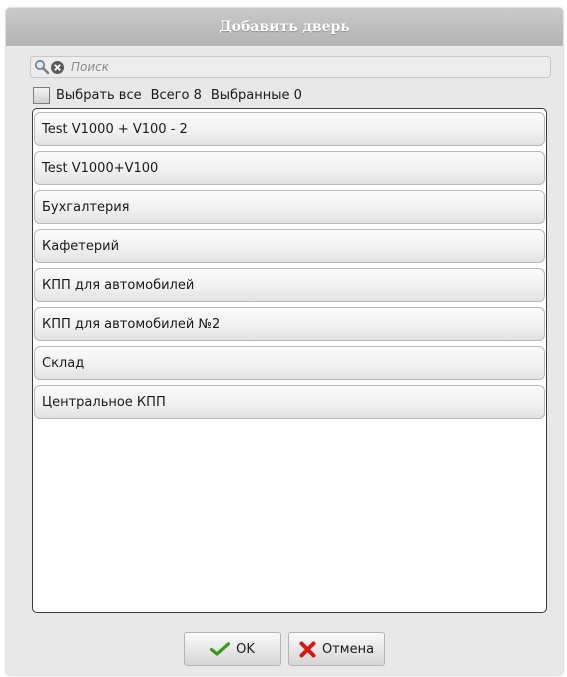 The height and width of the screenshot is (677, 567). What do you see at coordinates (57, 67) in the screenshot?
I see `clear-icon` at bounding box center [57, 67].